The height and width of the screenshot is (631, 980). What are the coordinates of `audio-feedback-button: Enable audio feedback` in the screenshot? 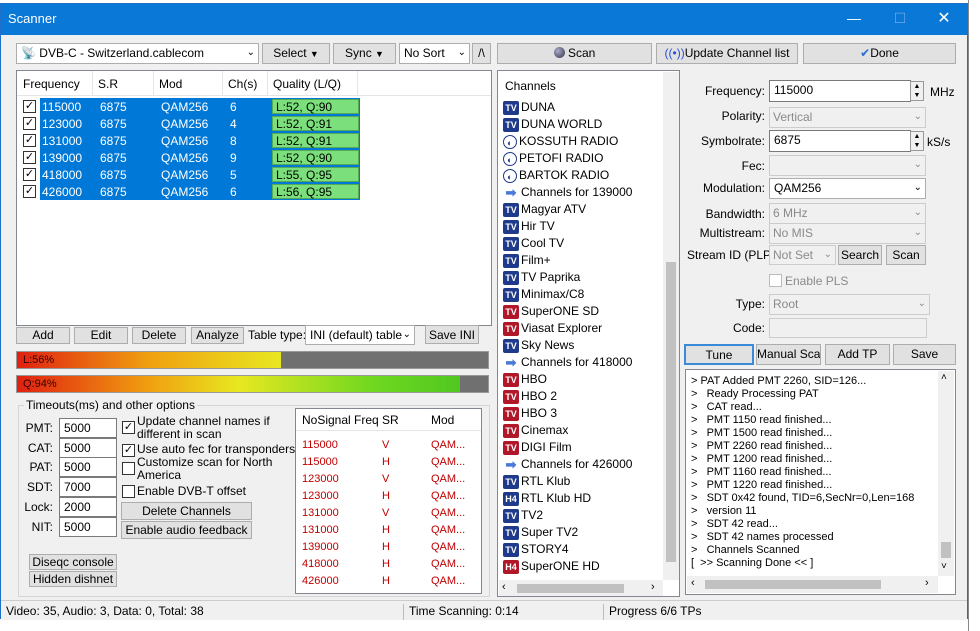 It's located at (186, 530).